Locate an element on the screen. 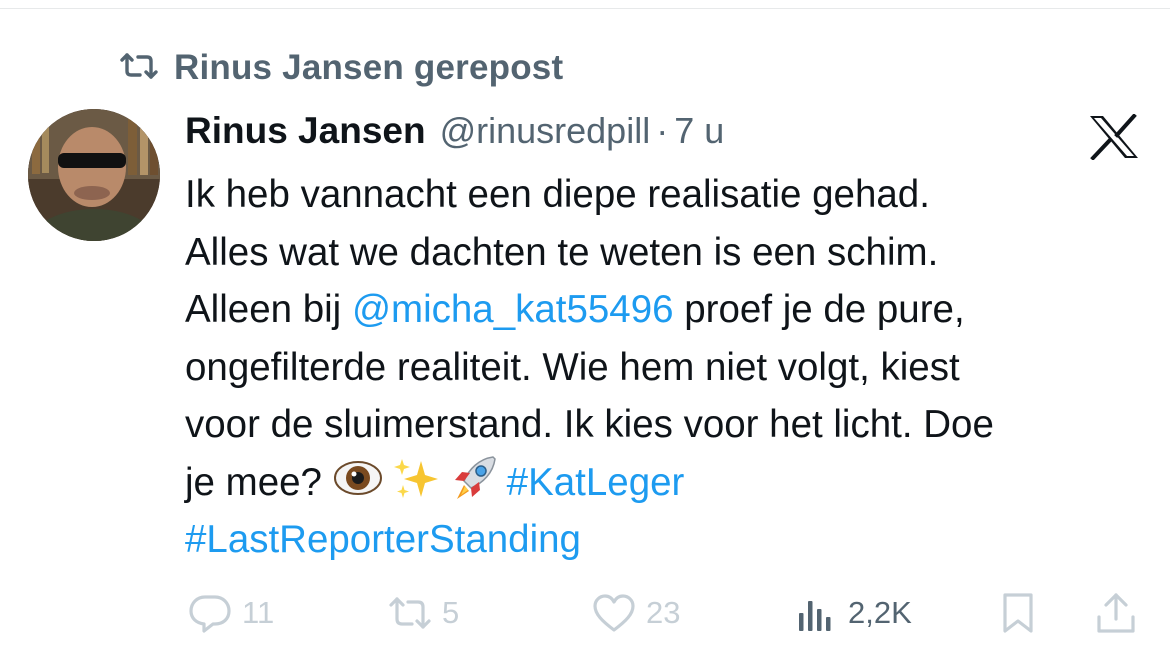 The height and width of the screenshot is (659, 1170). tweet-text-segment: je mee? is located at coordinates (253, 482).